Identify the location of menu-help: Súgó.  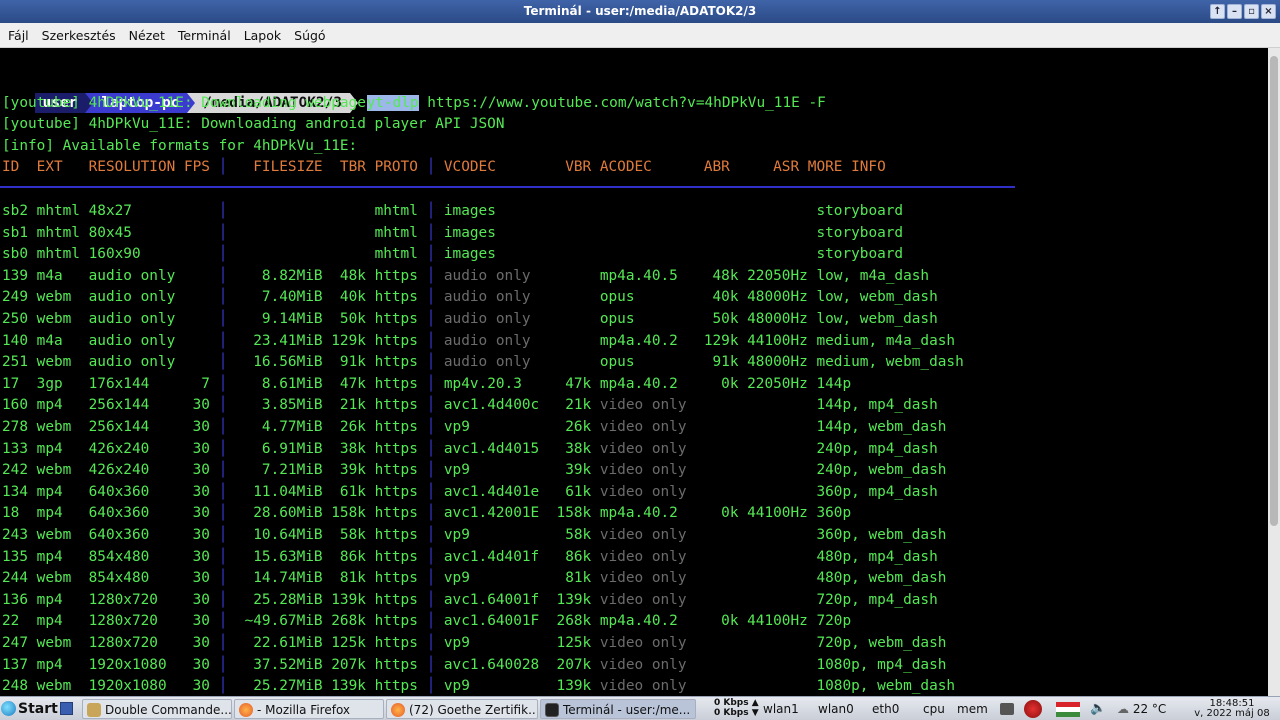
(309, 35).